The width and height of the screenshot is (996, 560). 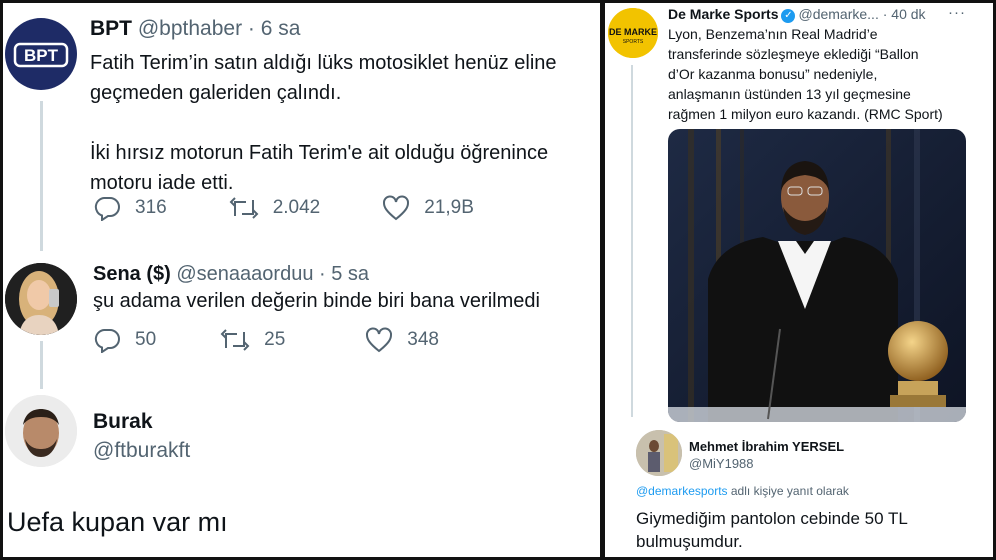 I want to click on author-name: BPT, so click(x=111, y=28).